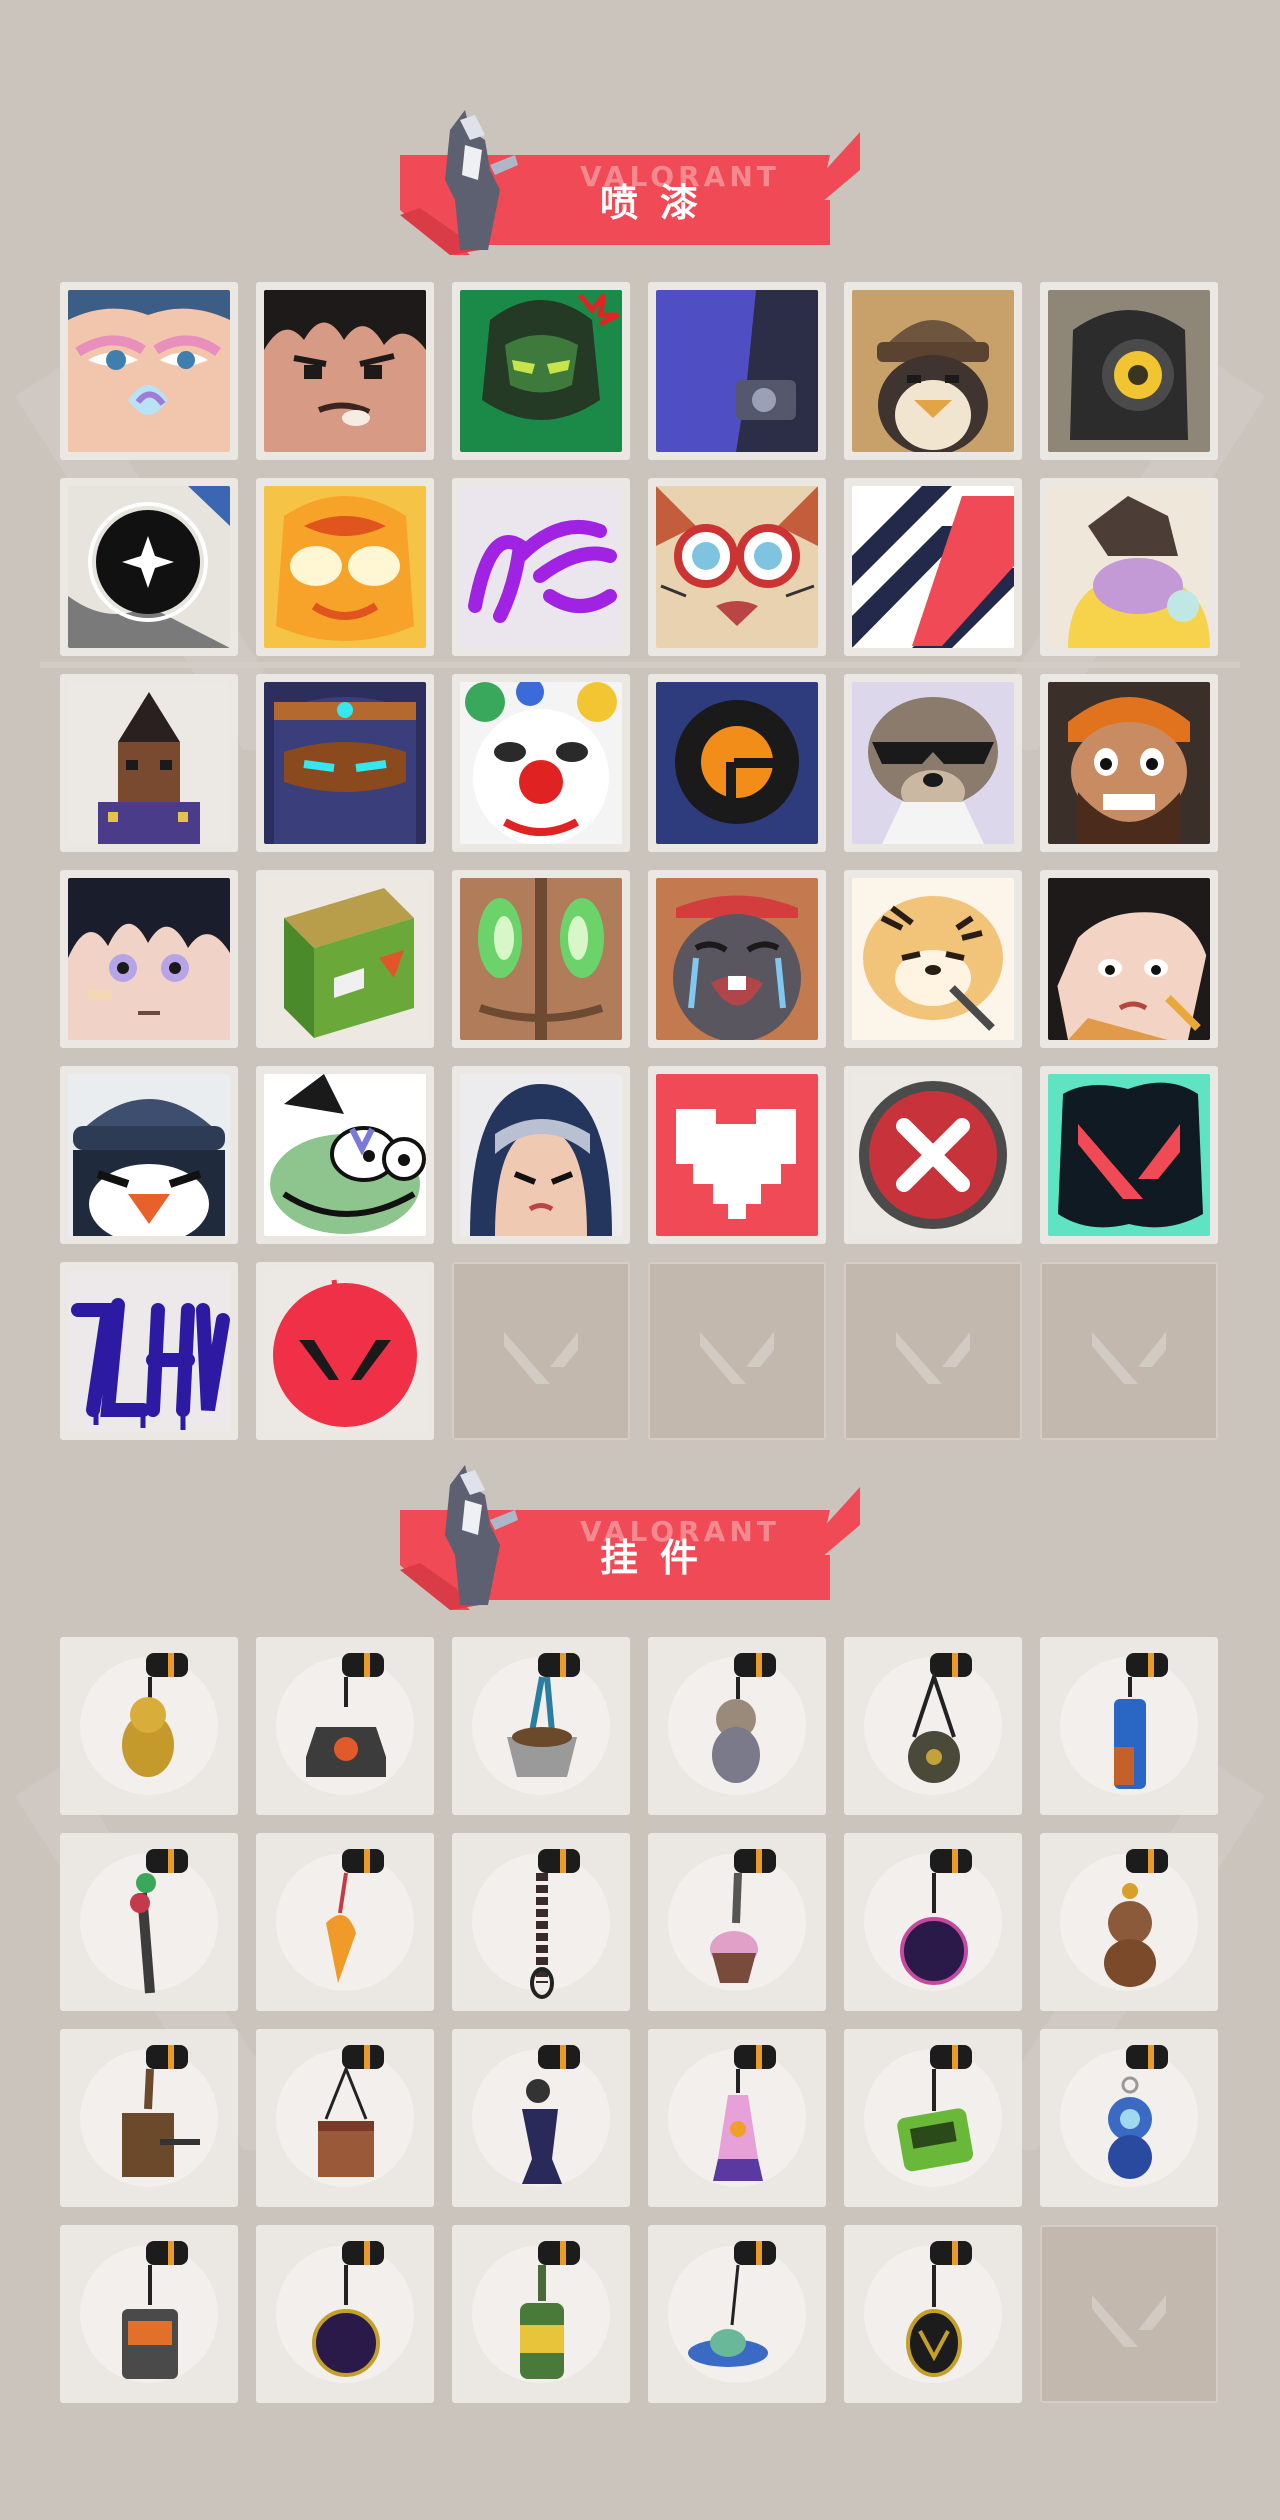 The height and width of the screenshot is (2520, 1280). I want to click on clown-face-icon, so click(541, 763).